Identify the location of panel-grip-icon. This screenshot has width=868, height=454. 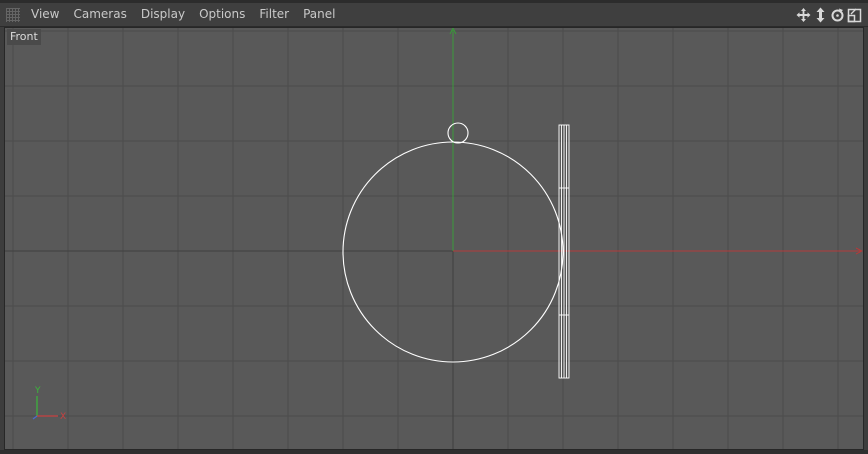
(13, 14).